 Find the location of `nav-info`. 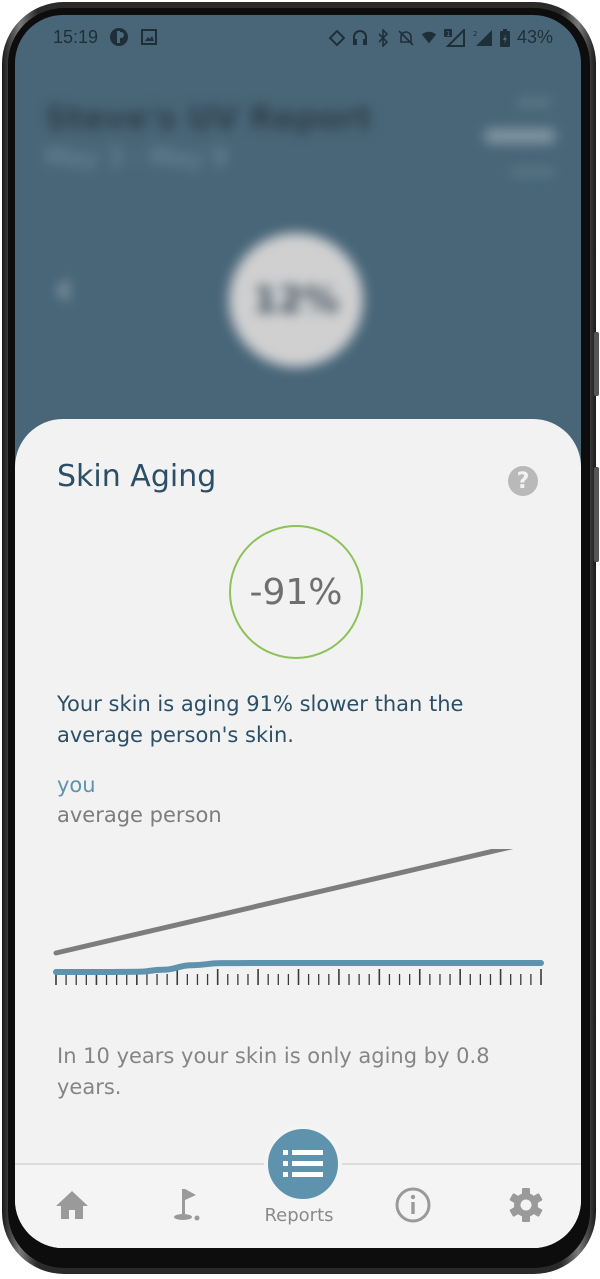

nav-info is located at coordinates (413, 1205).